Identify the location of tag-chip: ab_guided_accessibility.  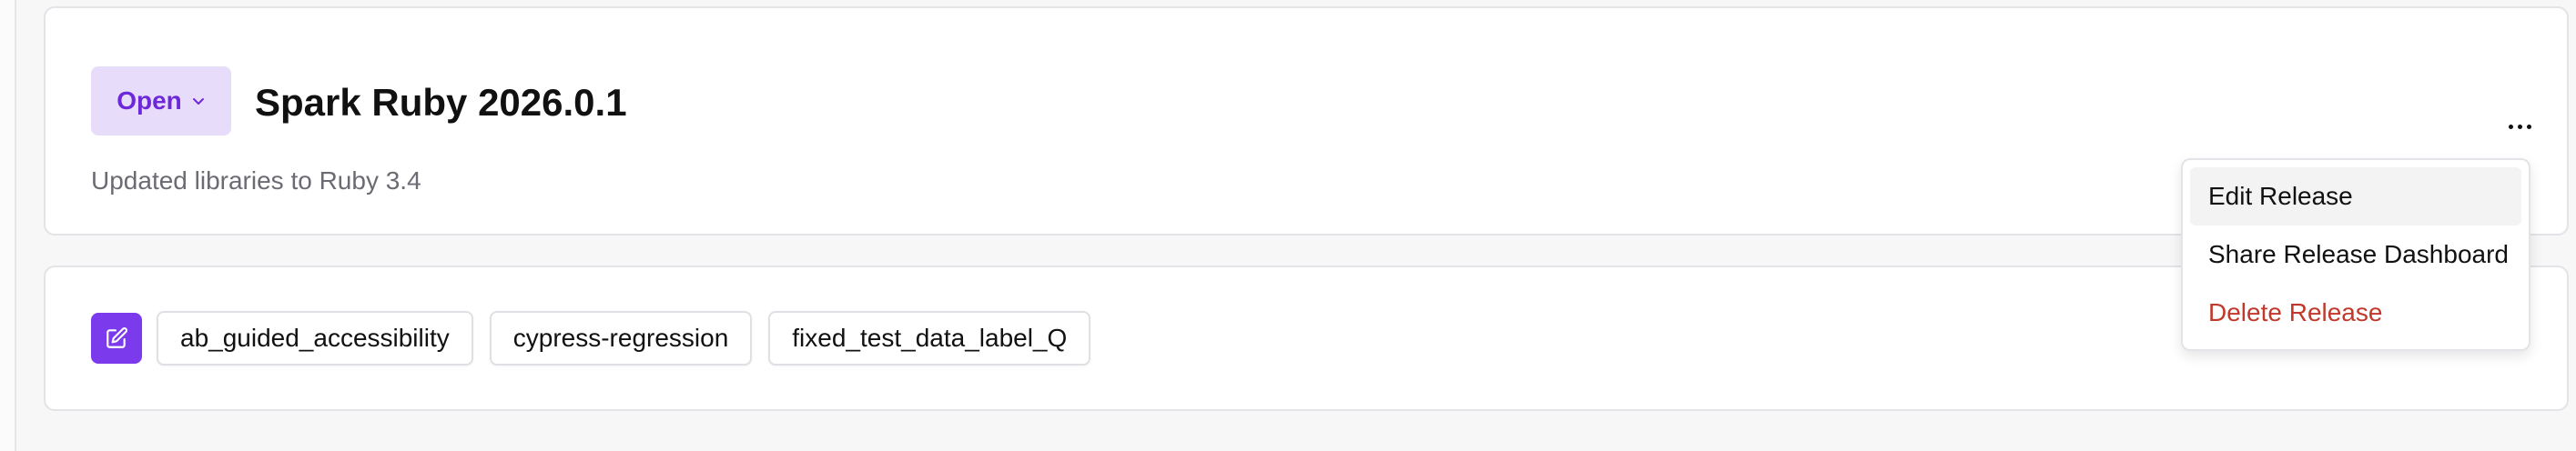
(315, 339).